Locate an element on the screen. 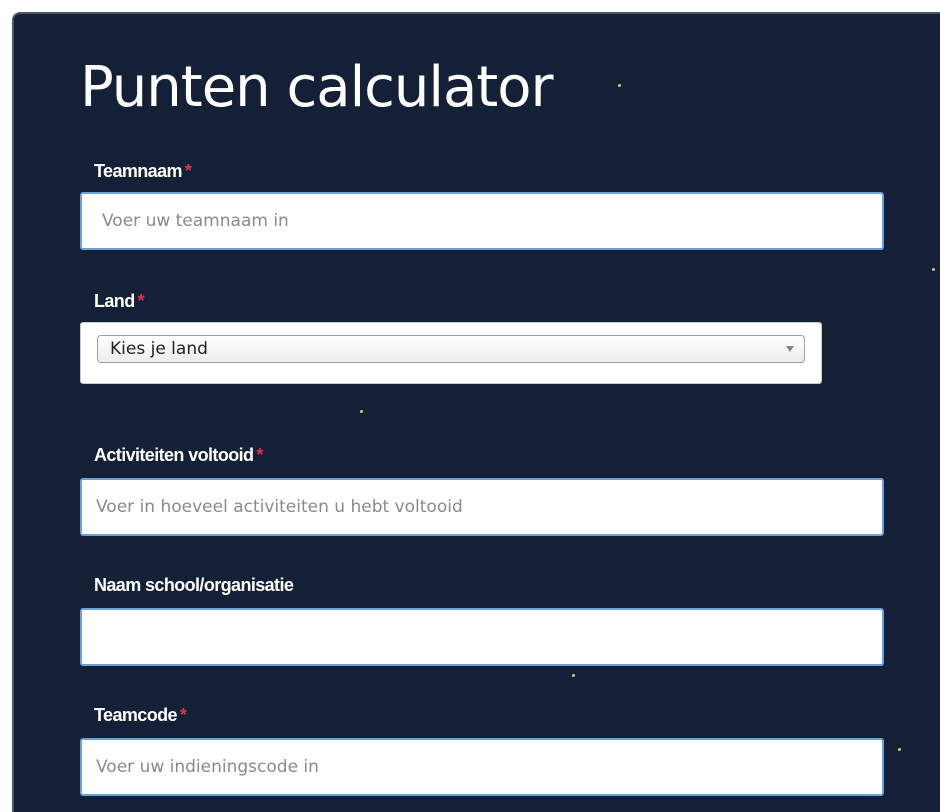  page-title: Punten calculator is located at coordinates (317, 87).